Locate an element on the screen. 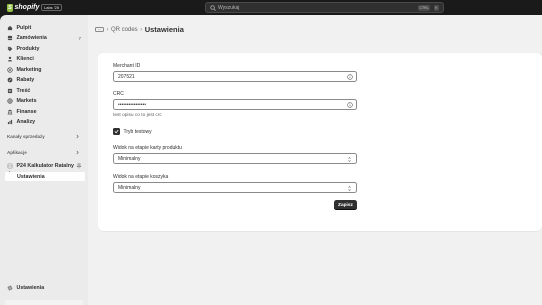 This screenshot has height=305, width=542. search-icon is located at coordinates (213, 8).